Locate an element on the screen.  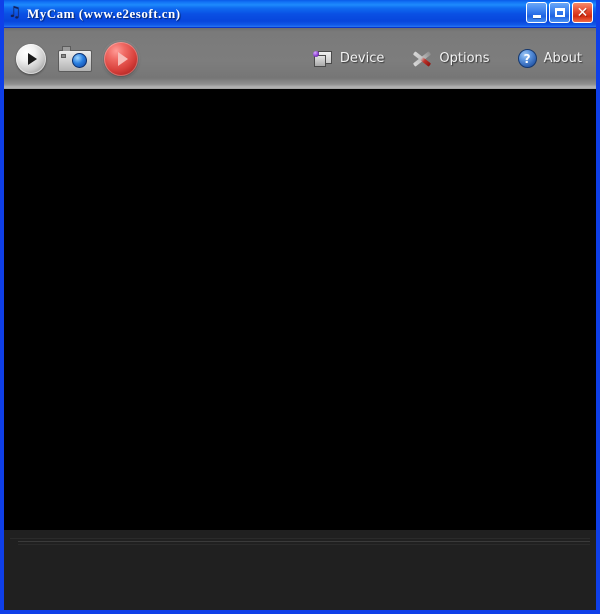
toolbar-right-group: Device Options ? About is located at coordinates (449, 58).